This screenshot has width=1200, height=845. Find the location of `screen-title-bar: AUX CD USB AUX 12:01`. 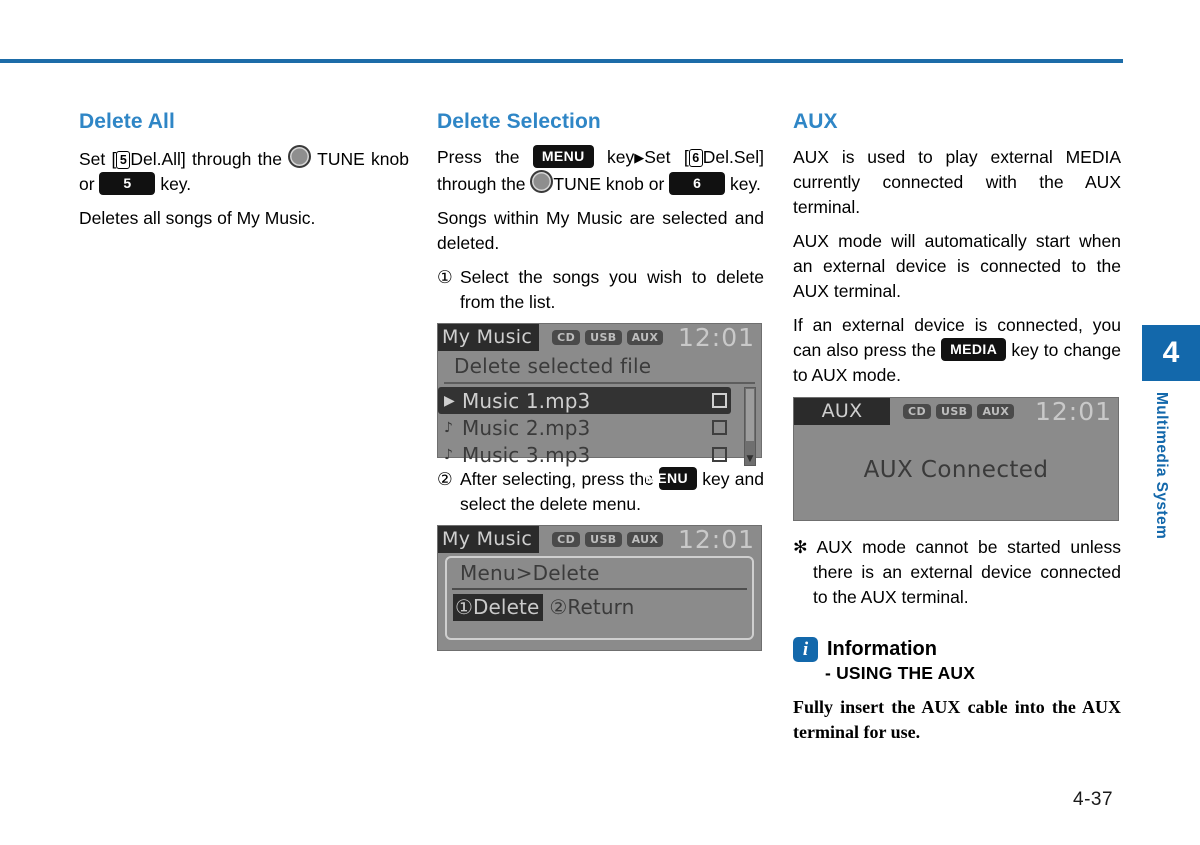

screen-title-bar: AUX CD USB AUX 12:01 is located at coordinates (956, 411).